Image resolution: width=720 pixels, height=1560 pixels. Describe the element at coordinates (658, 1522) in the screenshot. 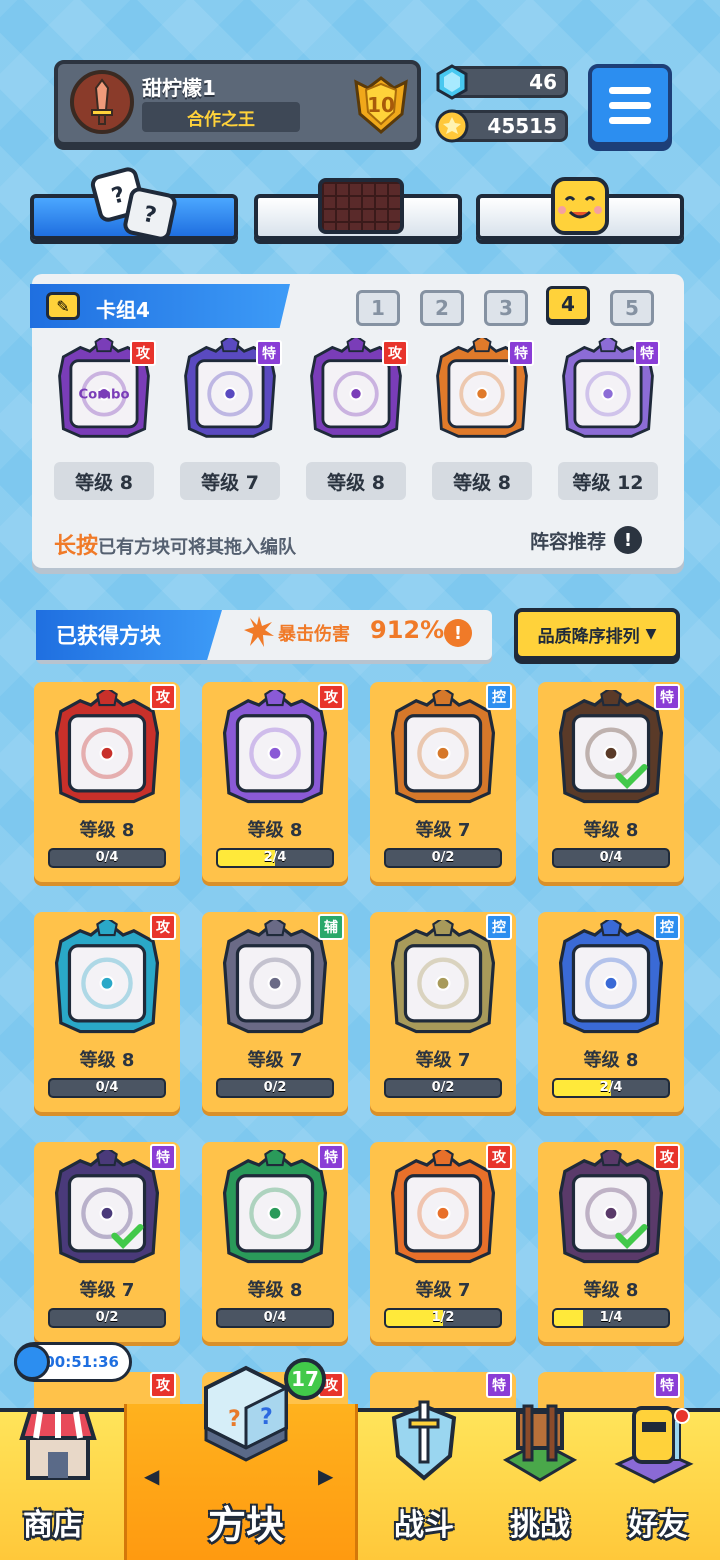

I see `nav-friends-label: 好友` at that location.